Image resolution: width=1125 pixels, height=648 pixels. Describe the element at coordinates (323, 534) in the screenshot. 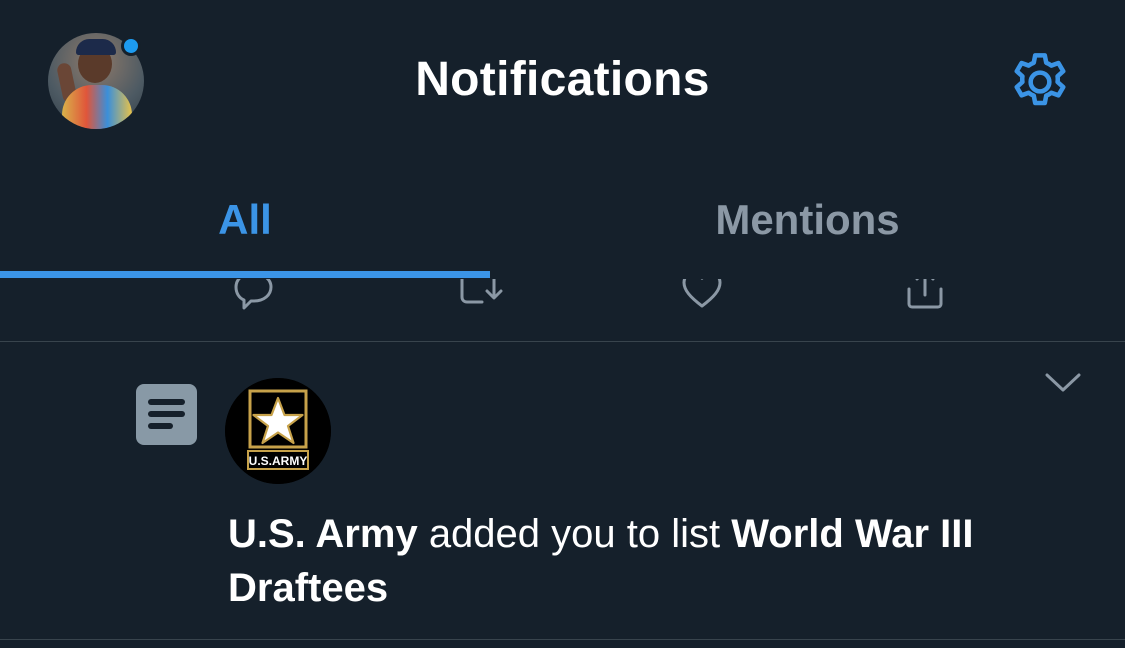

I see `actor-name: U.S. Army` at that location.